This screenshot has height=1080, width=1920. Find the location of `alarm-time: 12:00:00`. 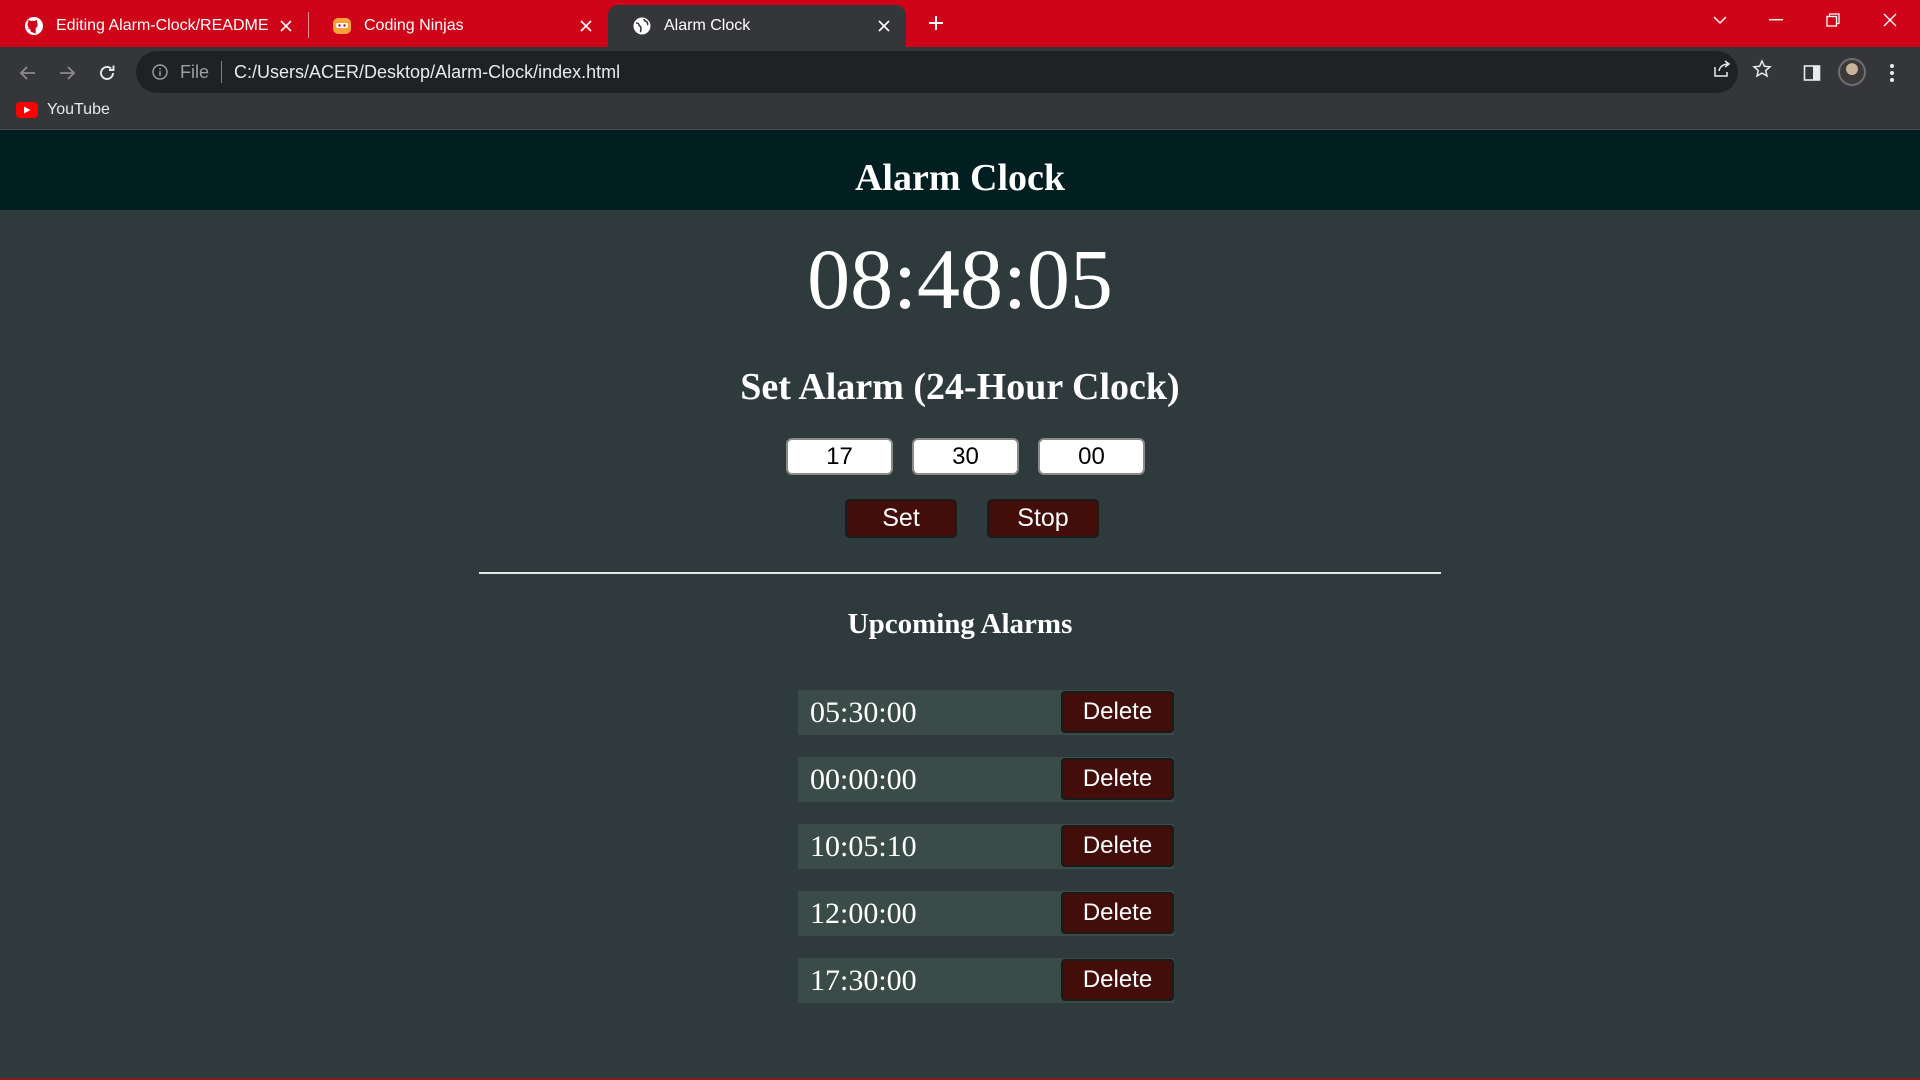

alarm-time: 12:00:00 is located at coordinates (863, 913).